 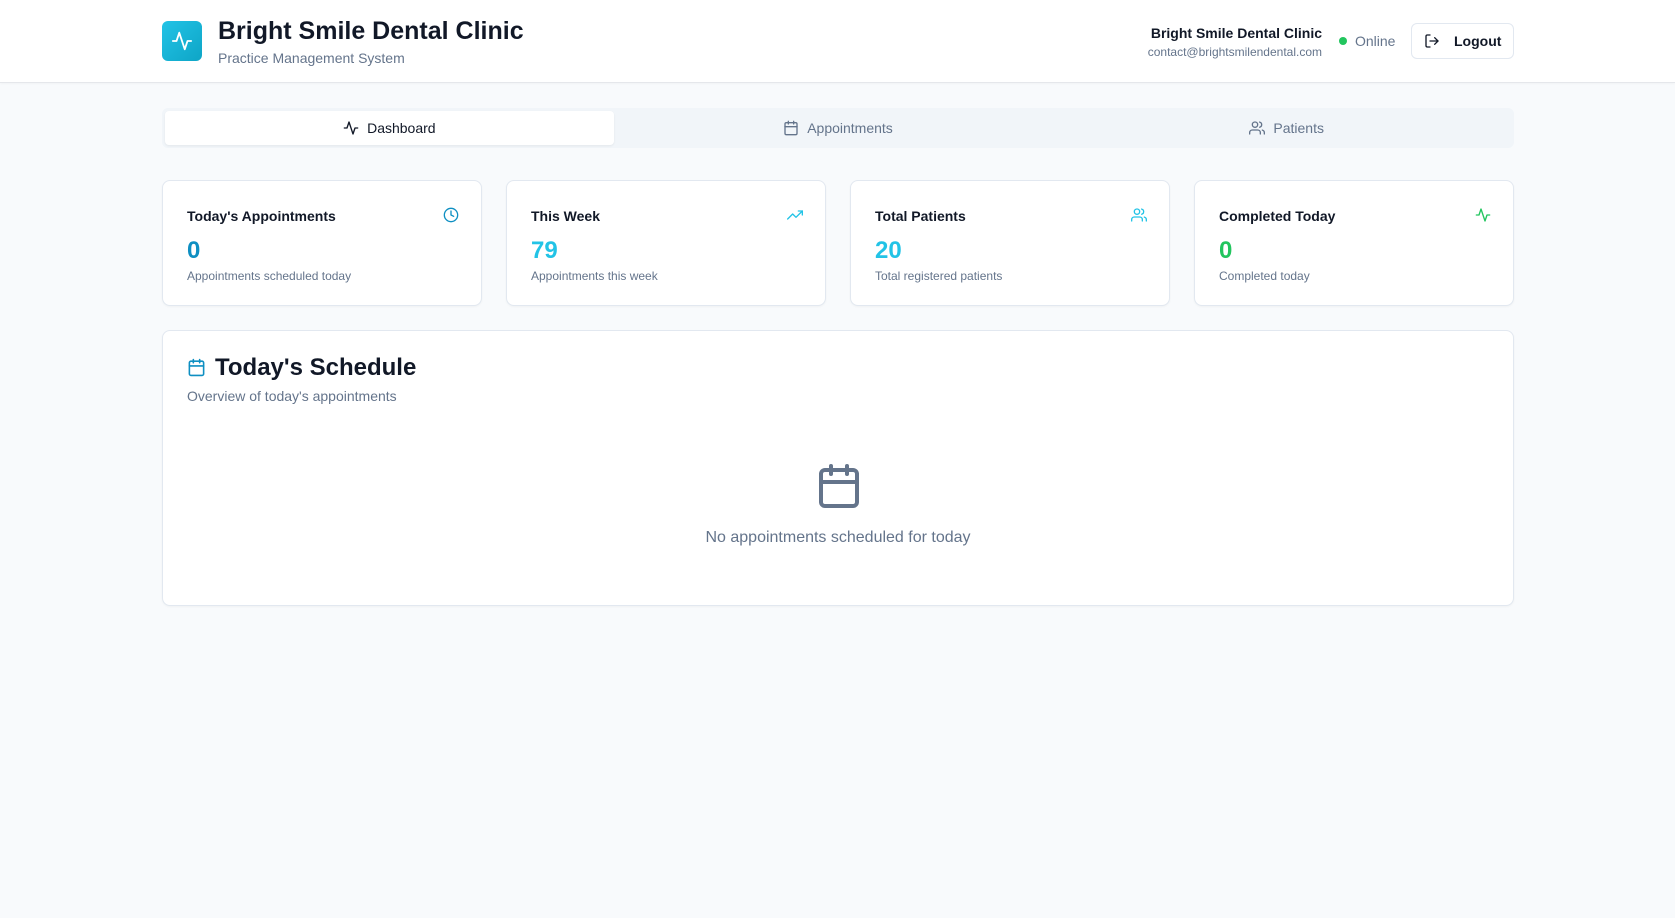 I want to click on logout-icon, so click(x=1432, y=41).